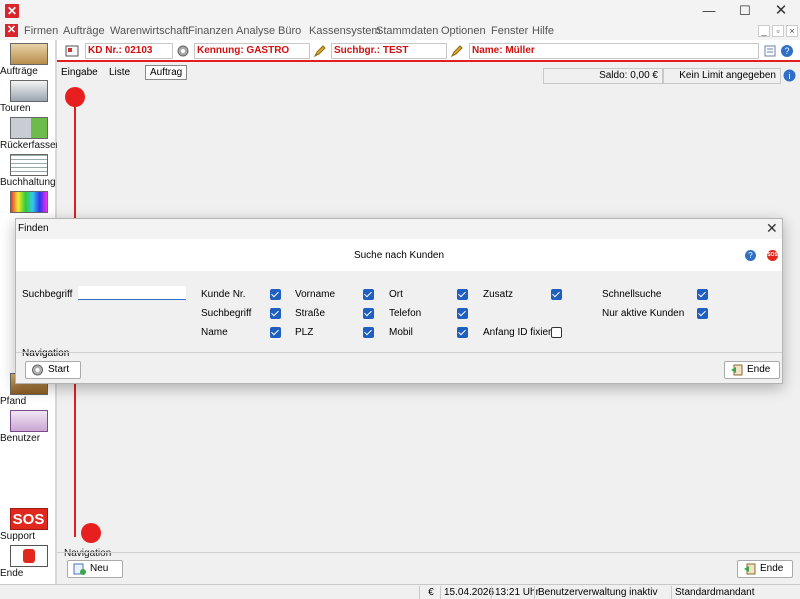 The width and height of the screenshot is (800, 599). Describe the element at coordinates (28, 171) in the screenshot. I see `toolbar-buchhaltung: Buchhaltung` at that location.